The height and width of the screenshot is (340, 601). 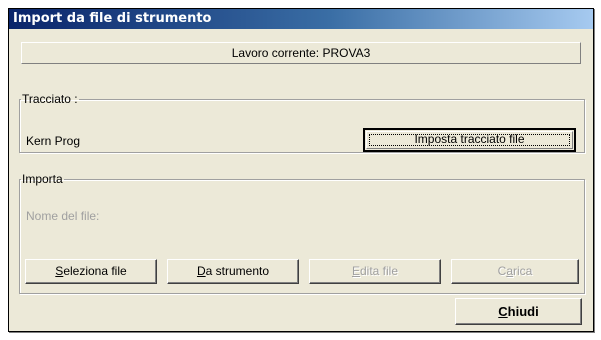 What do you see at coordinates (233, 271) in the screenshot?
I see `from-instrument-button: Da strumento` at bounding box center [233, 271].